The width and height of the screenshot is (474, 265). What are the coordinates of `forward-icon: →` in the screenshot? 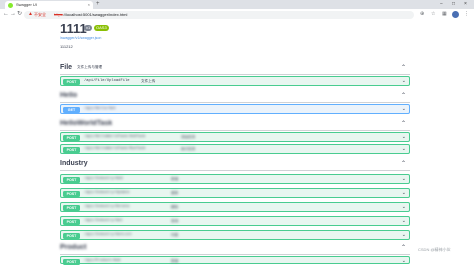 It's located at (13, 14).